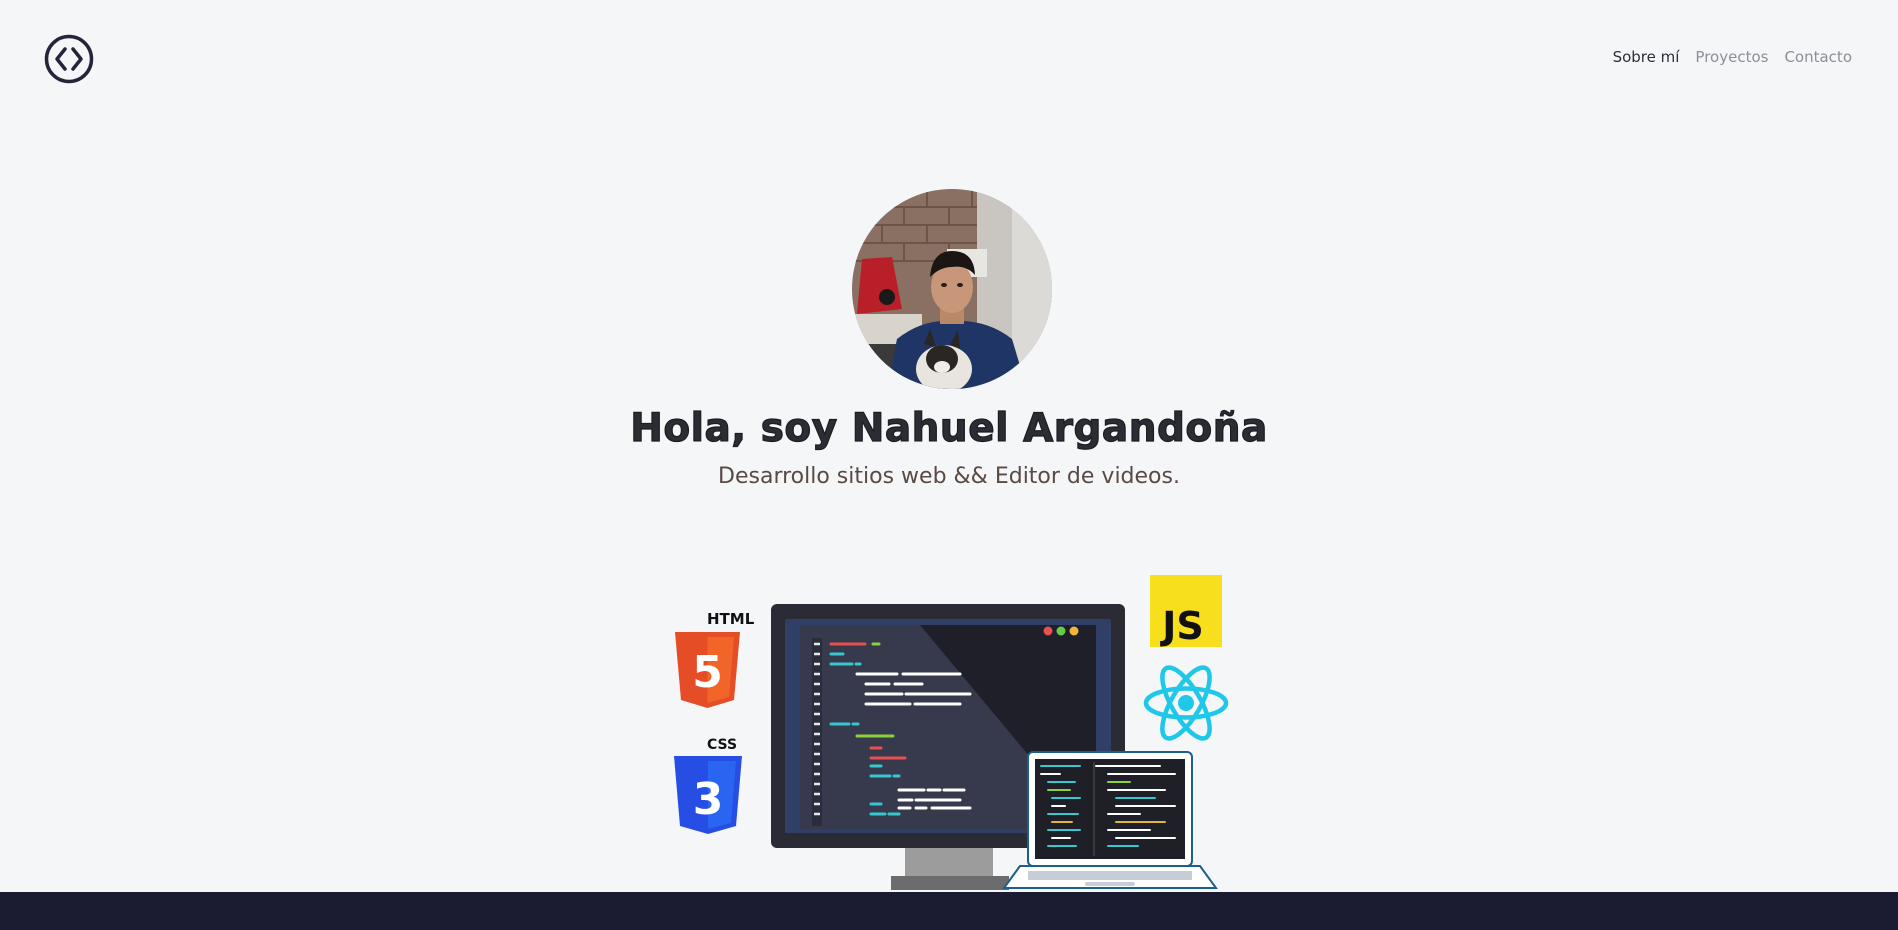  I want to click on footer-band, so click(949, 911).